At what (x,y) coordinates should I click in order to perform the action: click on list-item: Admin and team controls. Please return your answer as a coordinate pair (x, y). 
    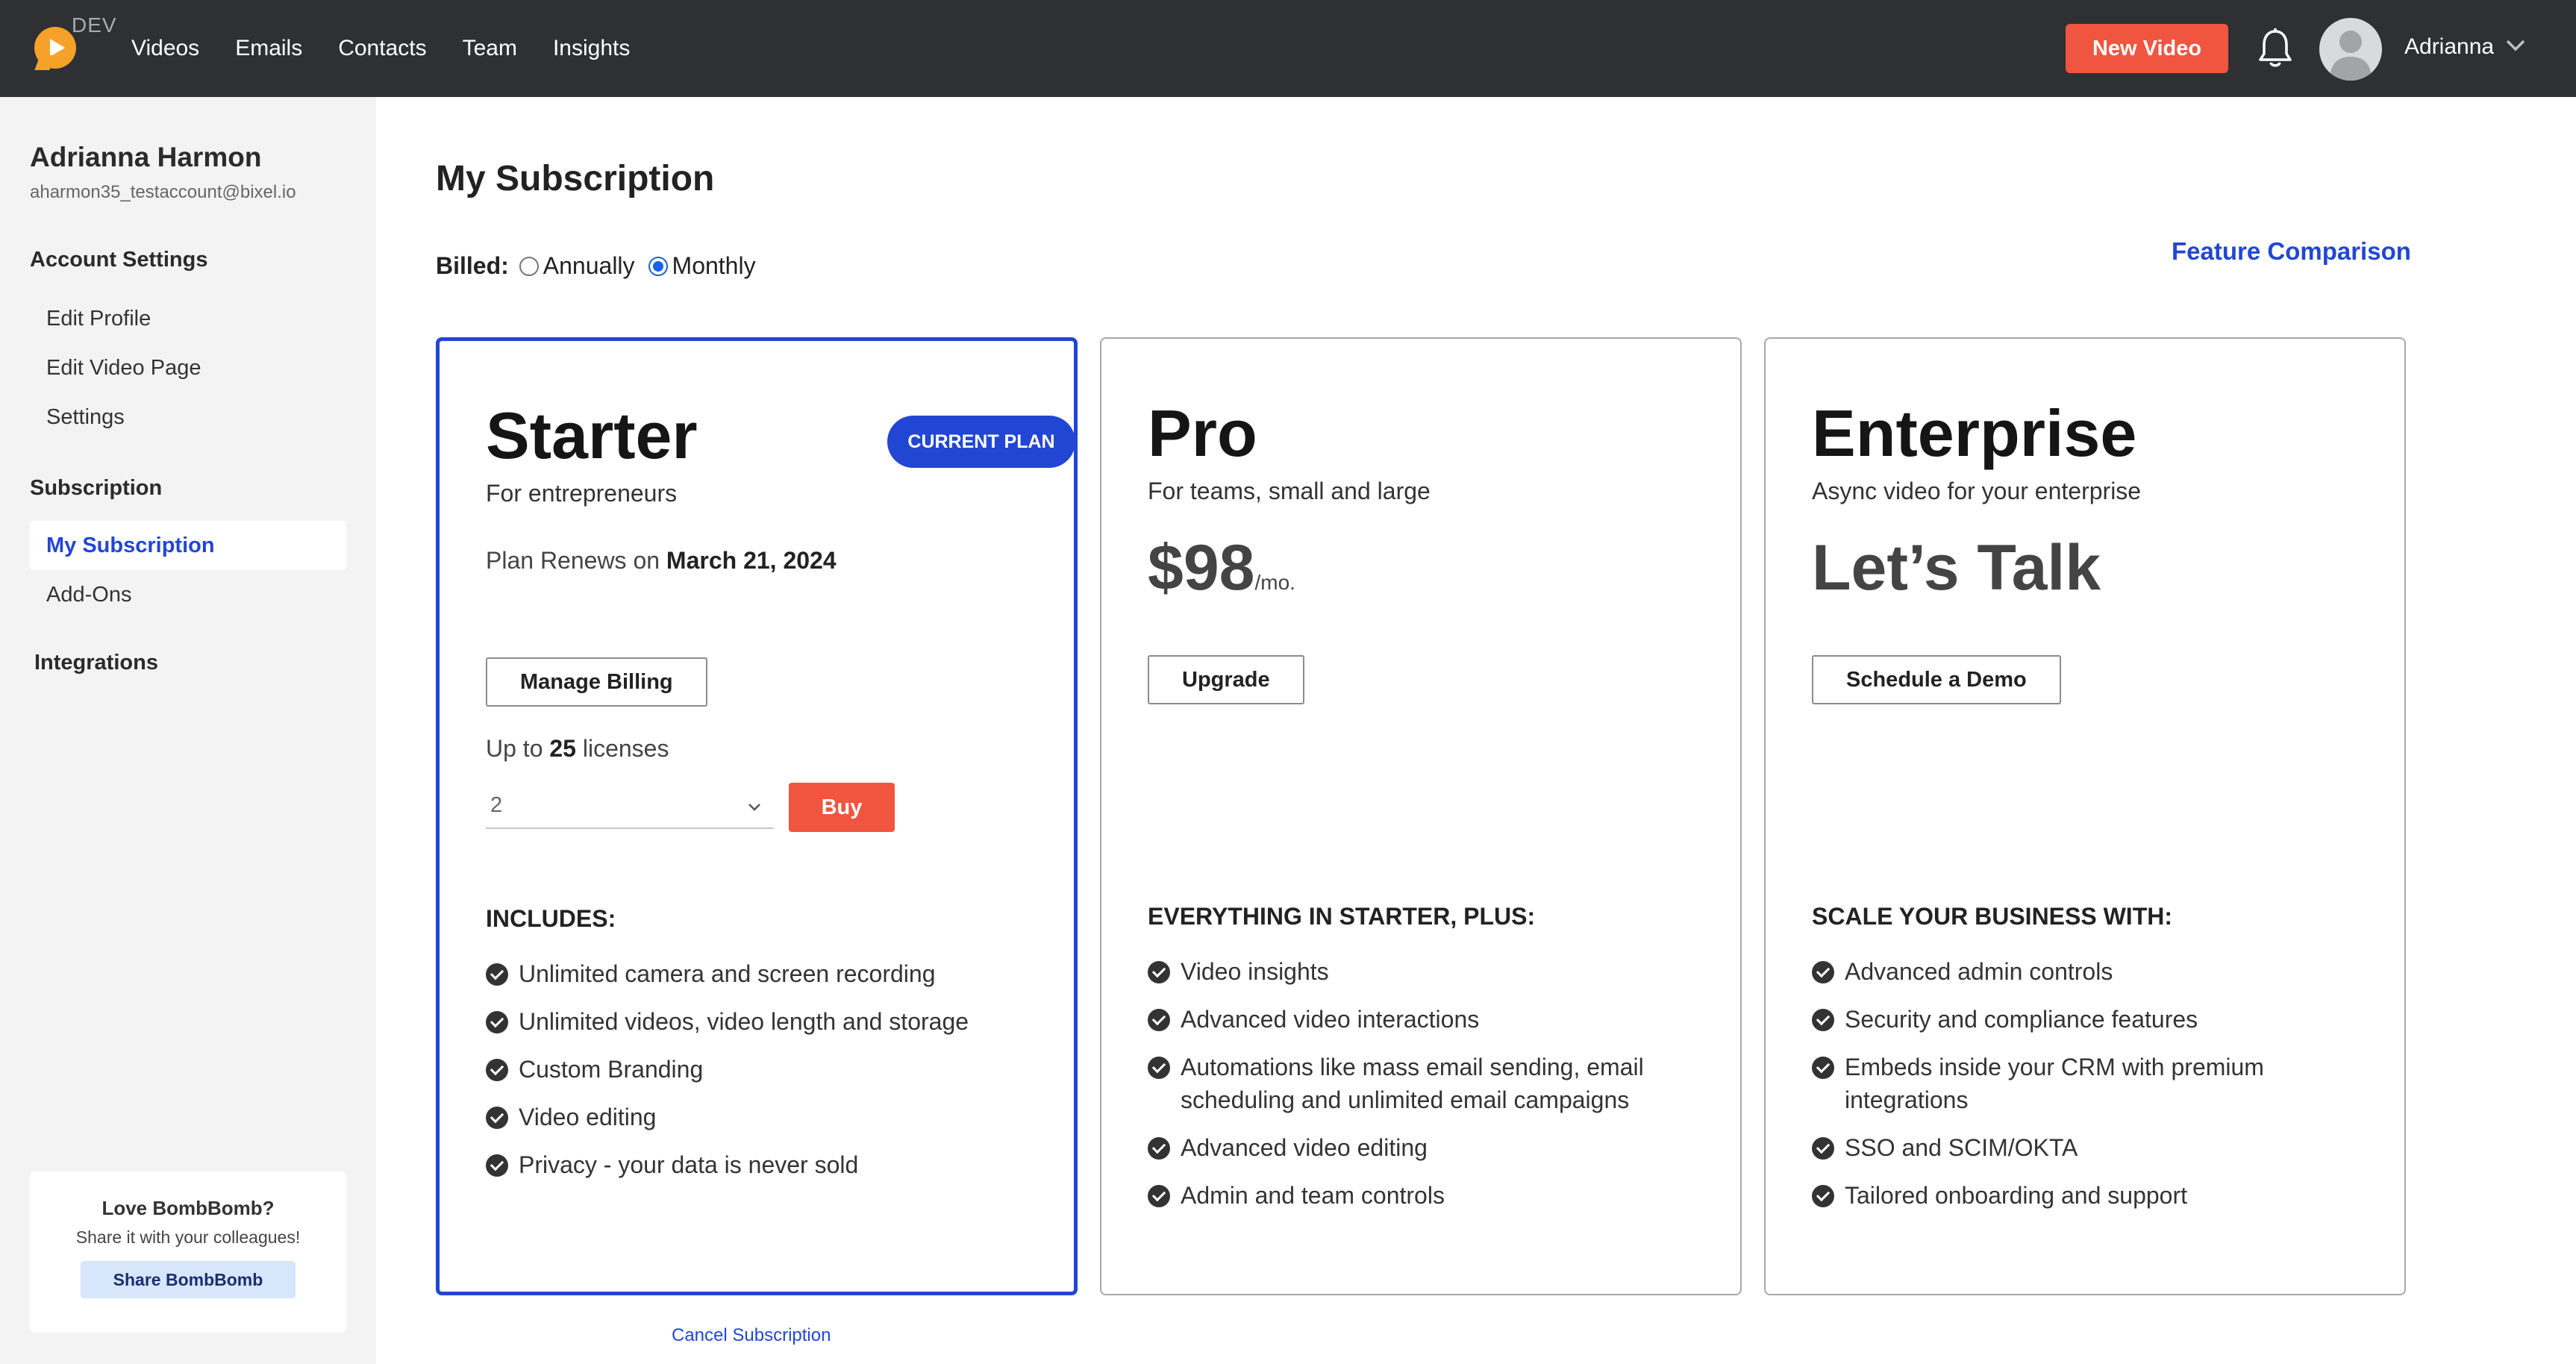
    Looking at the image, I should click on (1424, 1195).